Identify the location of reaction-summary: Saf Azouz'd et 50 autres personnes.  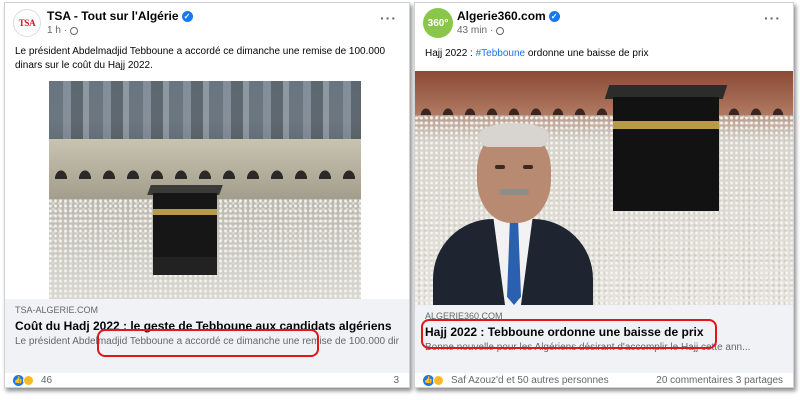
(530, 380).